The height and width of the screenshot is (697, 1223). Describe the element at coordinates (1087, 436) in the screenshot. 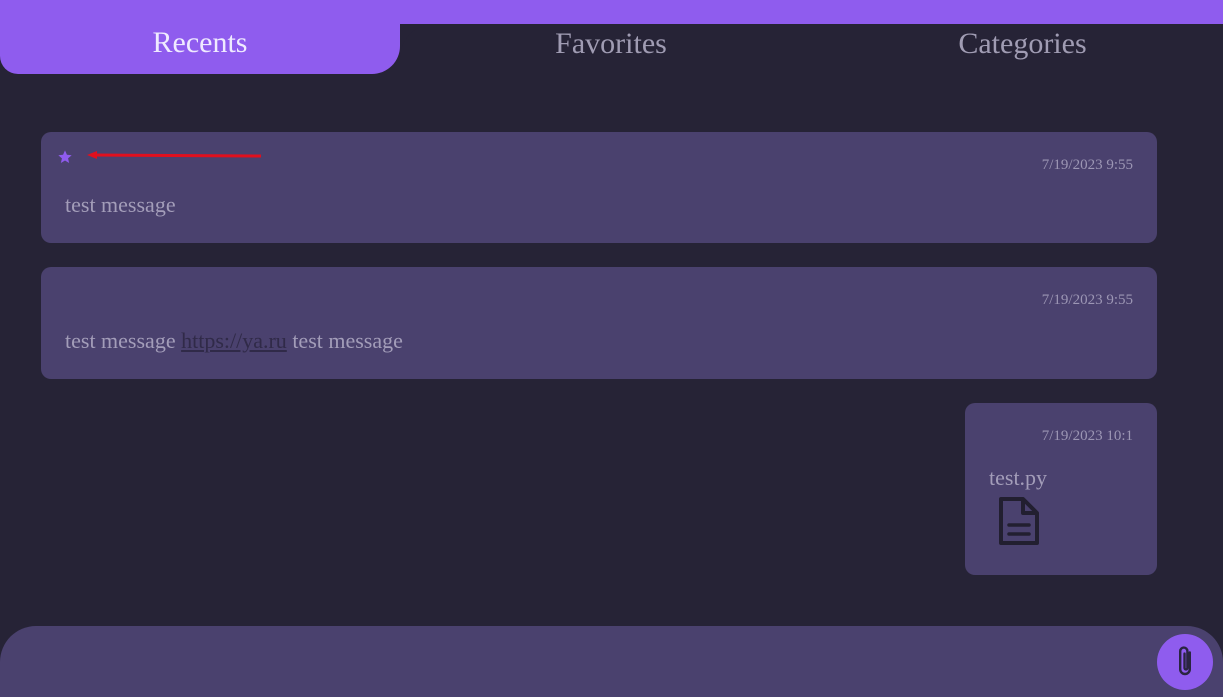

I see `message-timestamp: 7/19/2023 10:1` at that location.